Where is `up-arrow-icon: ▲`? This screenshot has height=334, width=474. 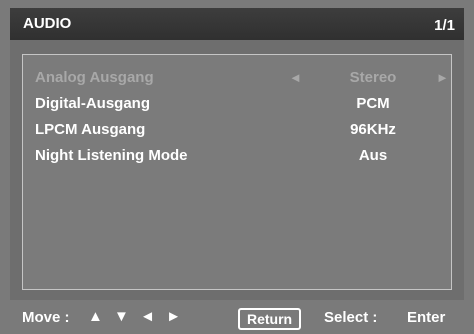 up-arrow-icon: ▲ is located at coordinates (95, 316).